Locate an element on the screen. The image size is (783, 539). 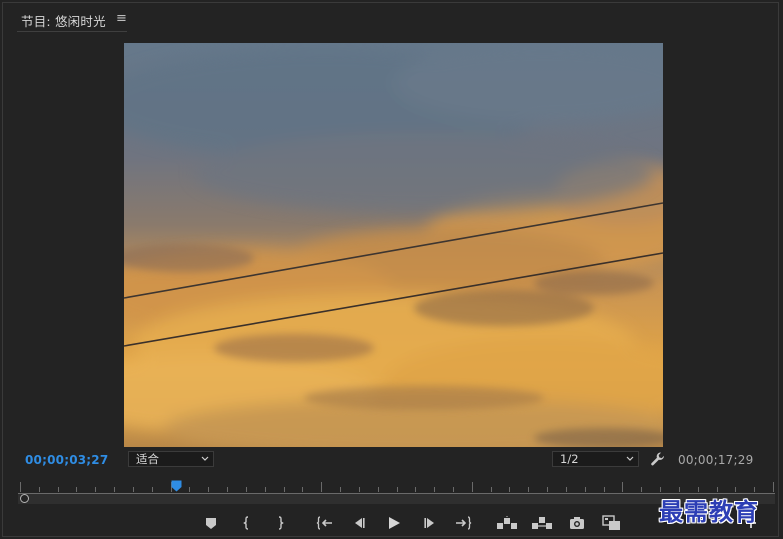
current-timecode: 00;00;03;27 is located at coordinates (66, 460).